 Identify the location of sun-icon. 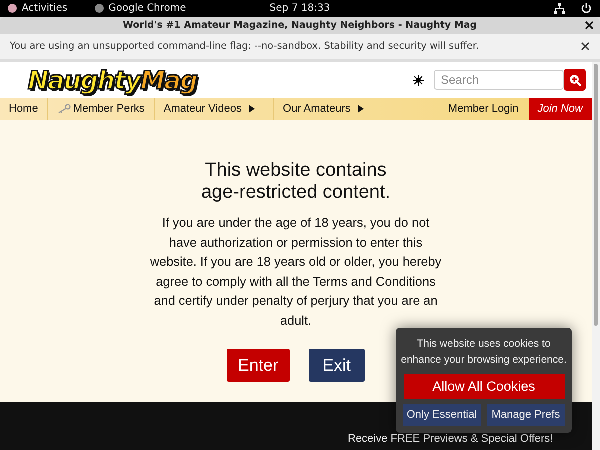
(418, 80).